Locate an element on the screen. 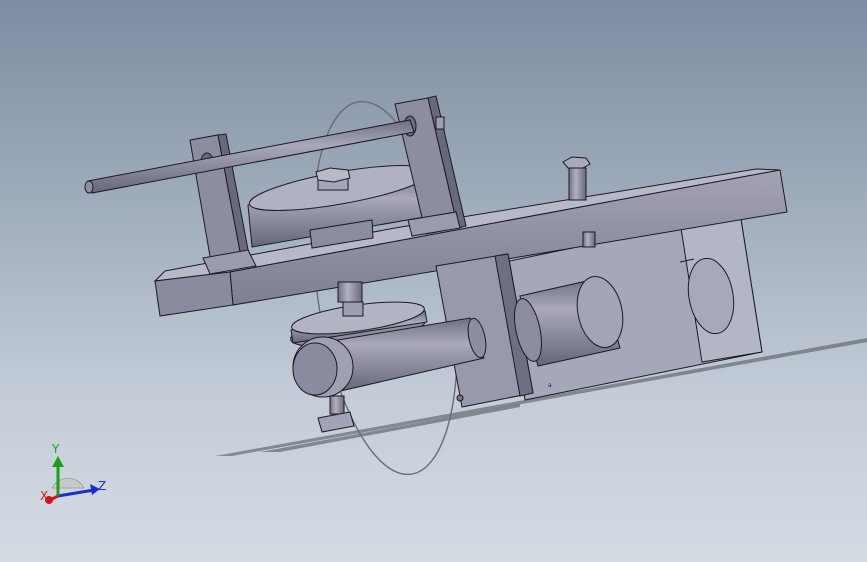  coordinate-triad: Y Z X is located at coordinates (73, 473).